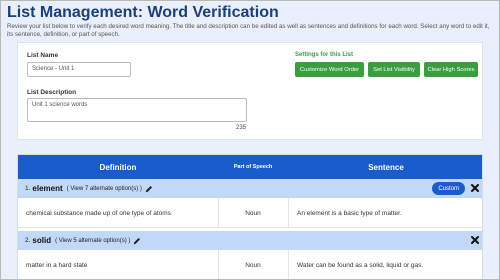  What do you see at coordinates (52, 92) in the screenshot?
I see `list-description-label: List Description` at bounding box center [52, 92].